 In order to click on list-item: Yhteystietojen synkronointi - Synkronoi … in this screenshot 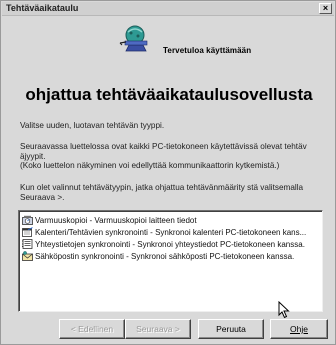, I will do `click(171, 244)`.